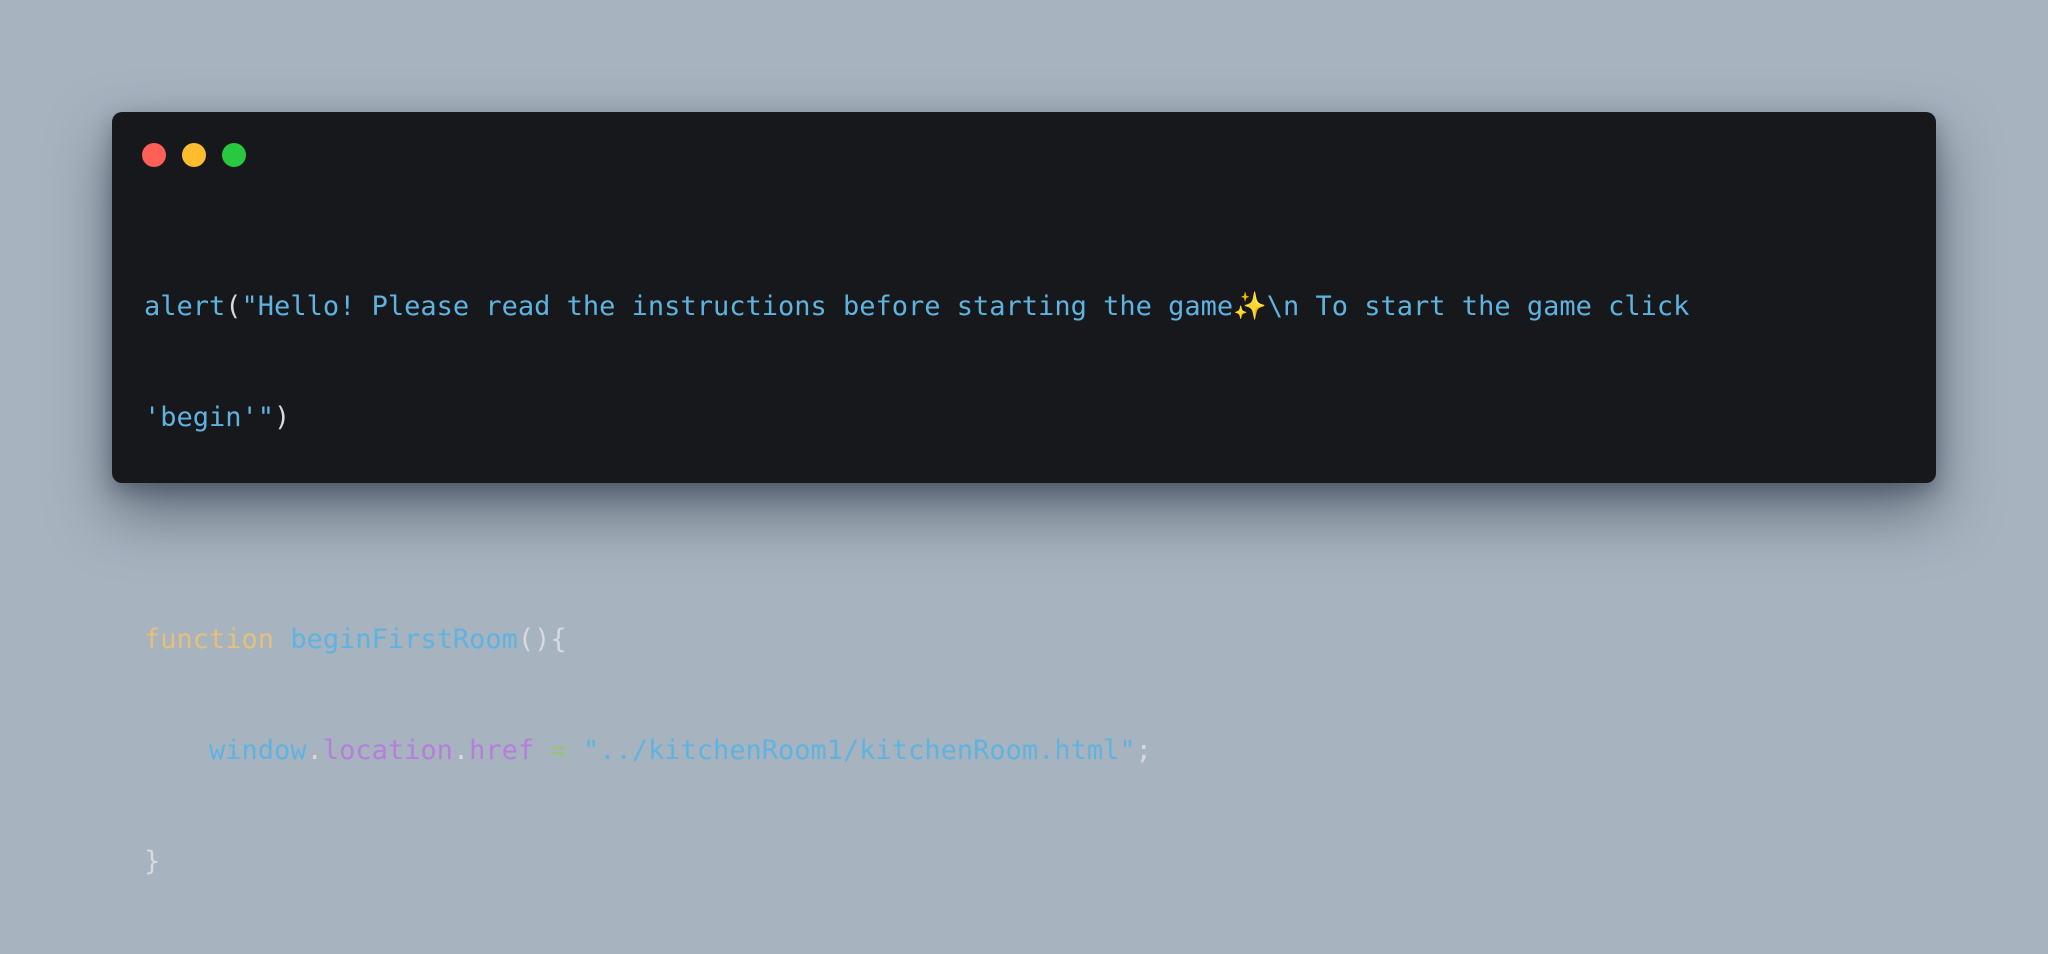  I want to click on close-button, so click(154, 155).